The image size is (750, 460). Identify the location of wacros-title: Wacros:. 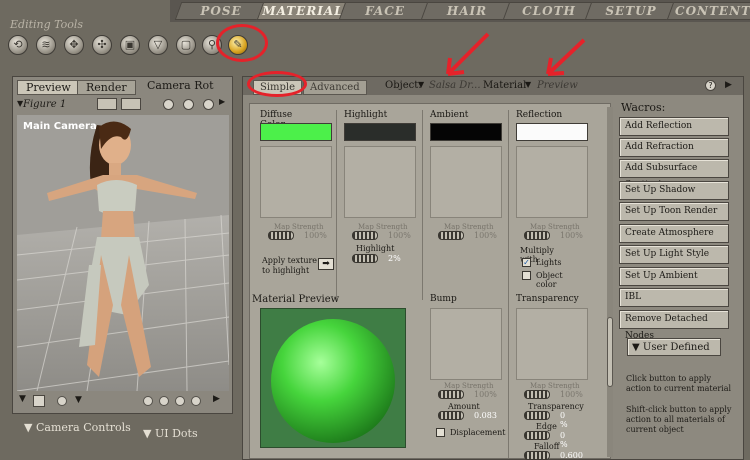
(643, 107).